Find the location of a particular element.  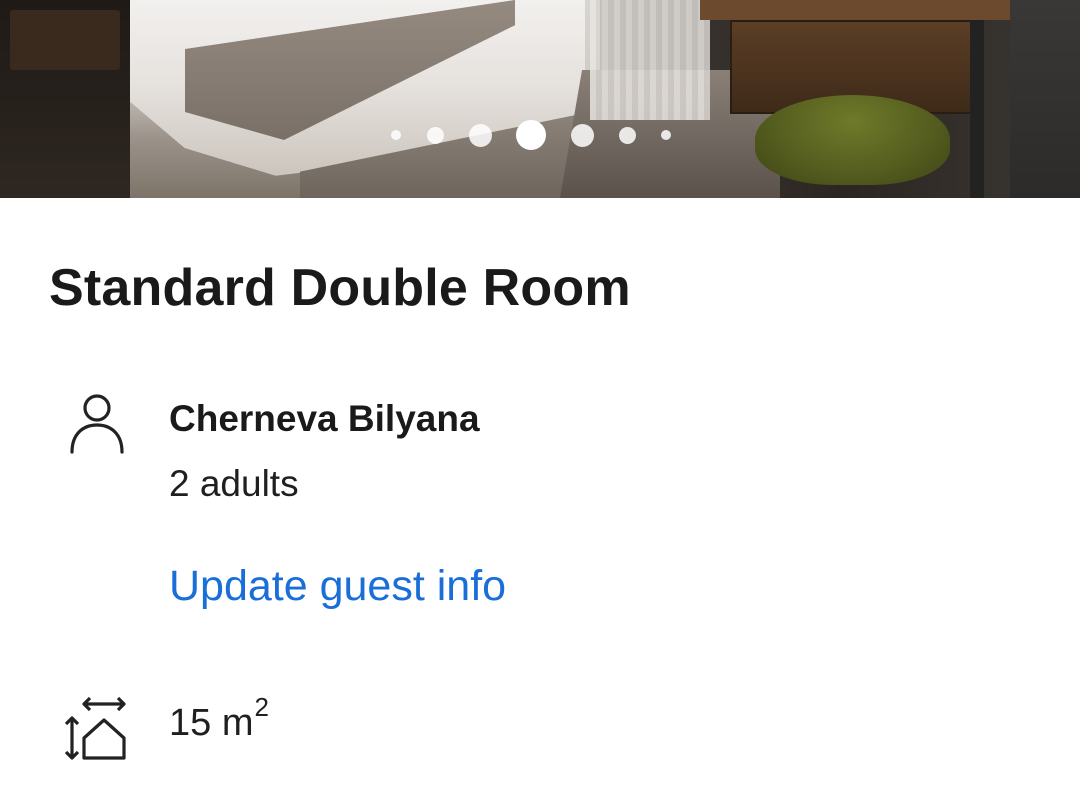

photo-wall-right is located at coordinates (1045, 99).